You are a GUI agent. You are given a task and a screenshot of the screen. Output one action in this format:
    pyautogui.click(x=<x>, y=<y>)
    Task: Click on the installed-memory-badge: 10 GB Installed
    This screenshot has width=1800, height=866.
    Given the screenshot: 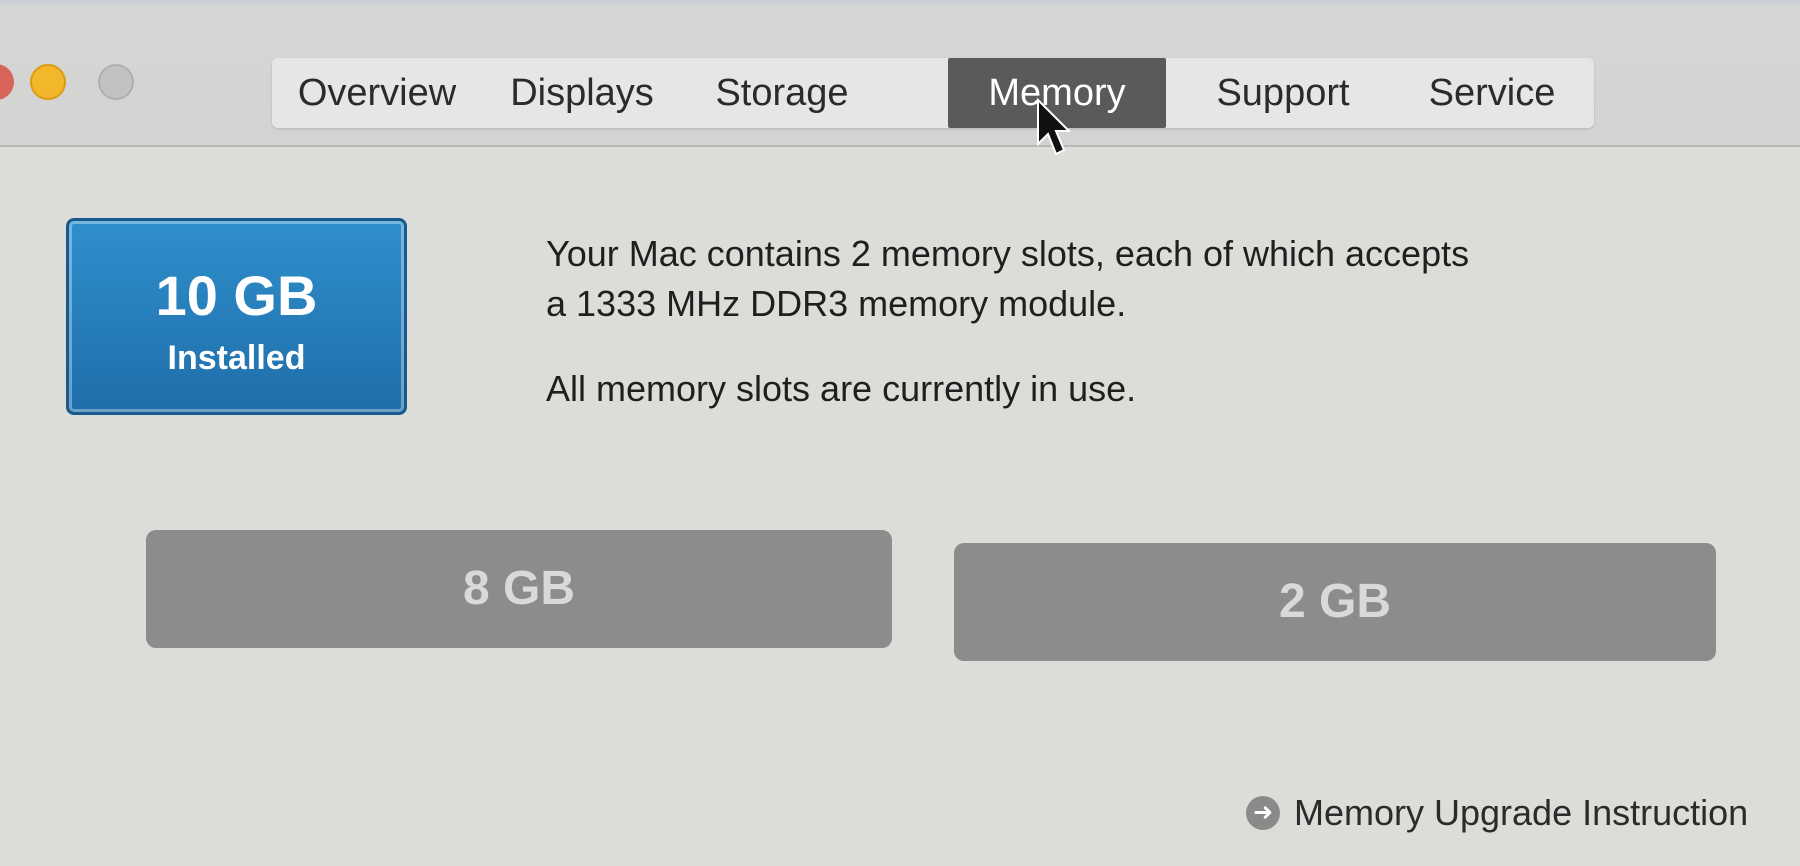 What is the action you would take?
    pyautogui.click(x=236, y=316)
    